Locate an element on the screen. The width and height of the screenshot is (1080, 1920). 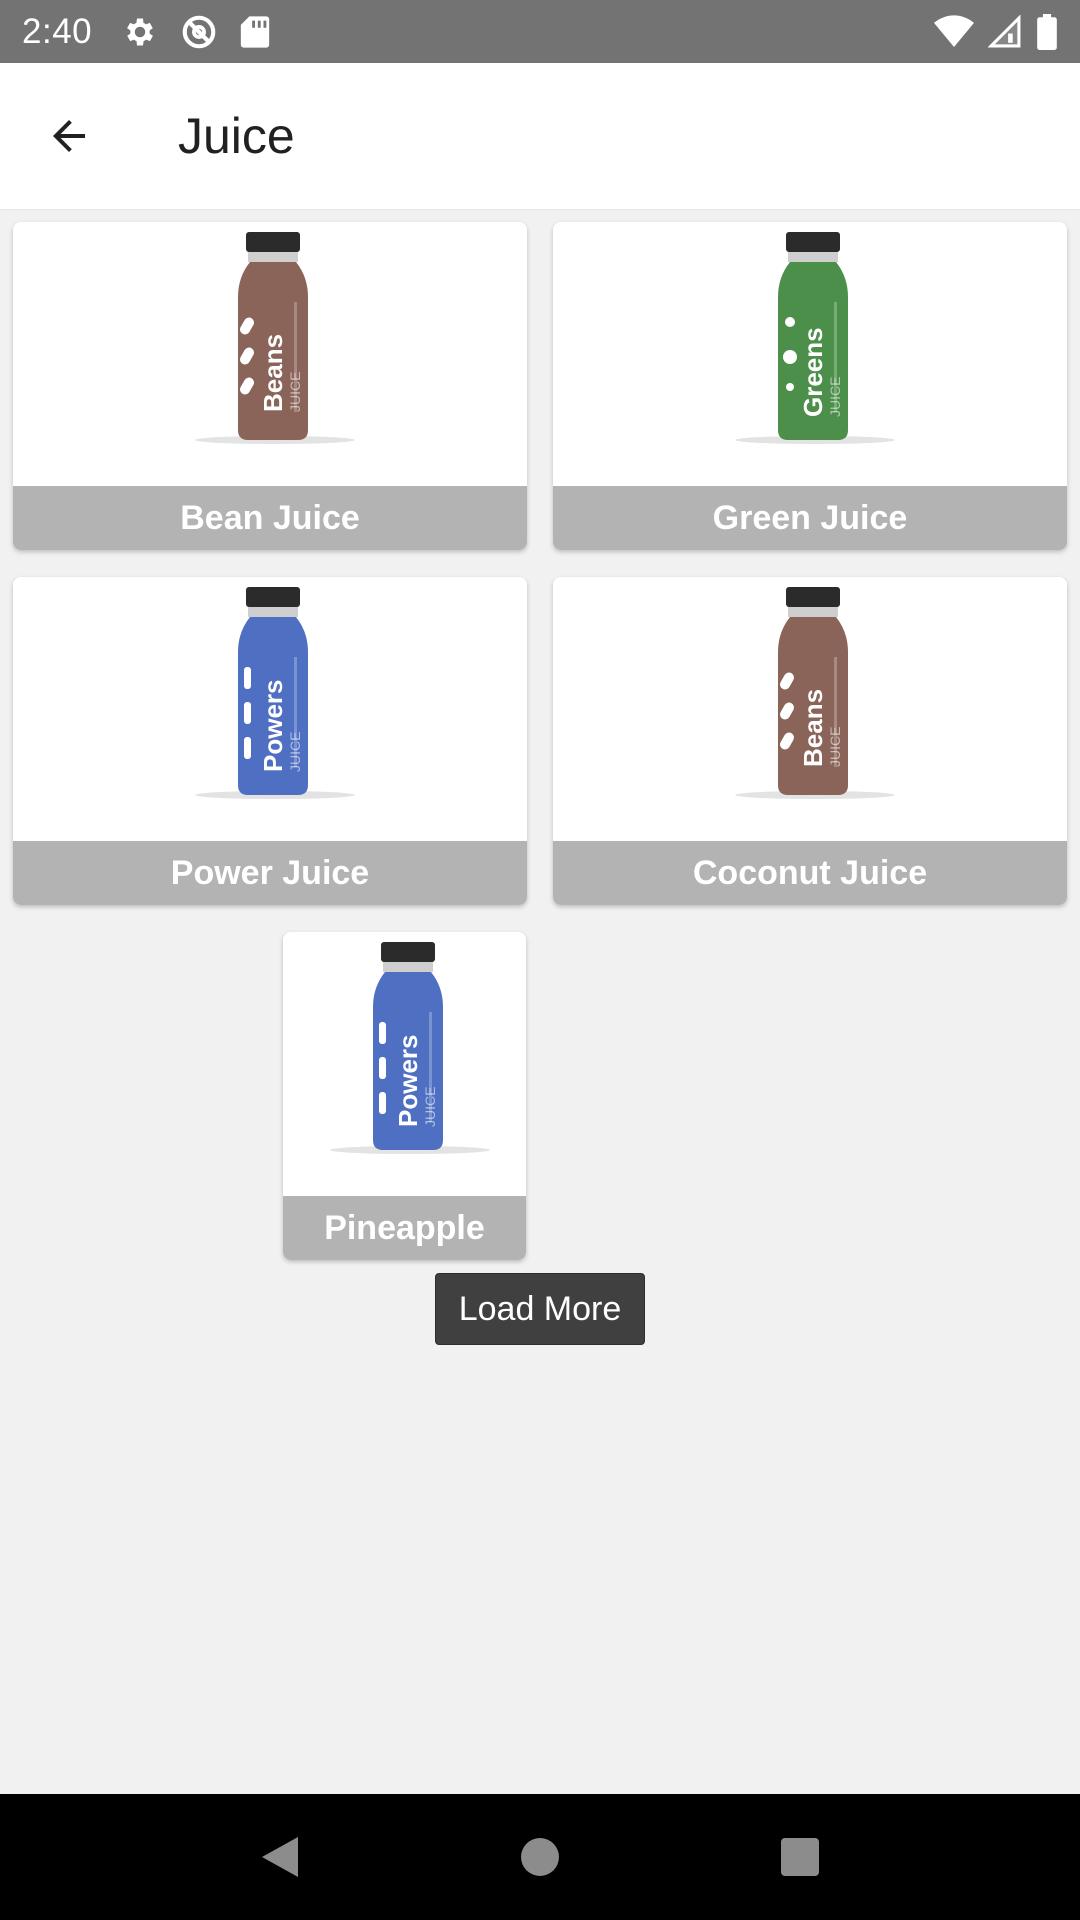
product-label: Bean Juice is located at coordinates (270, 518).